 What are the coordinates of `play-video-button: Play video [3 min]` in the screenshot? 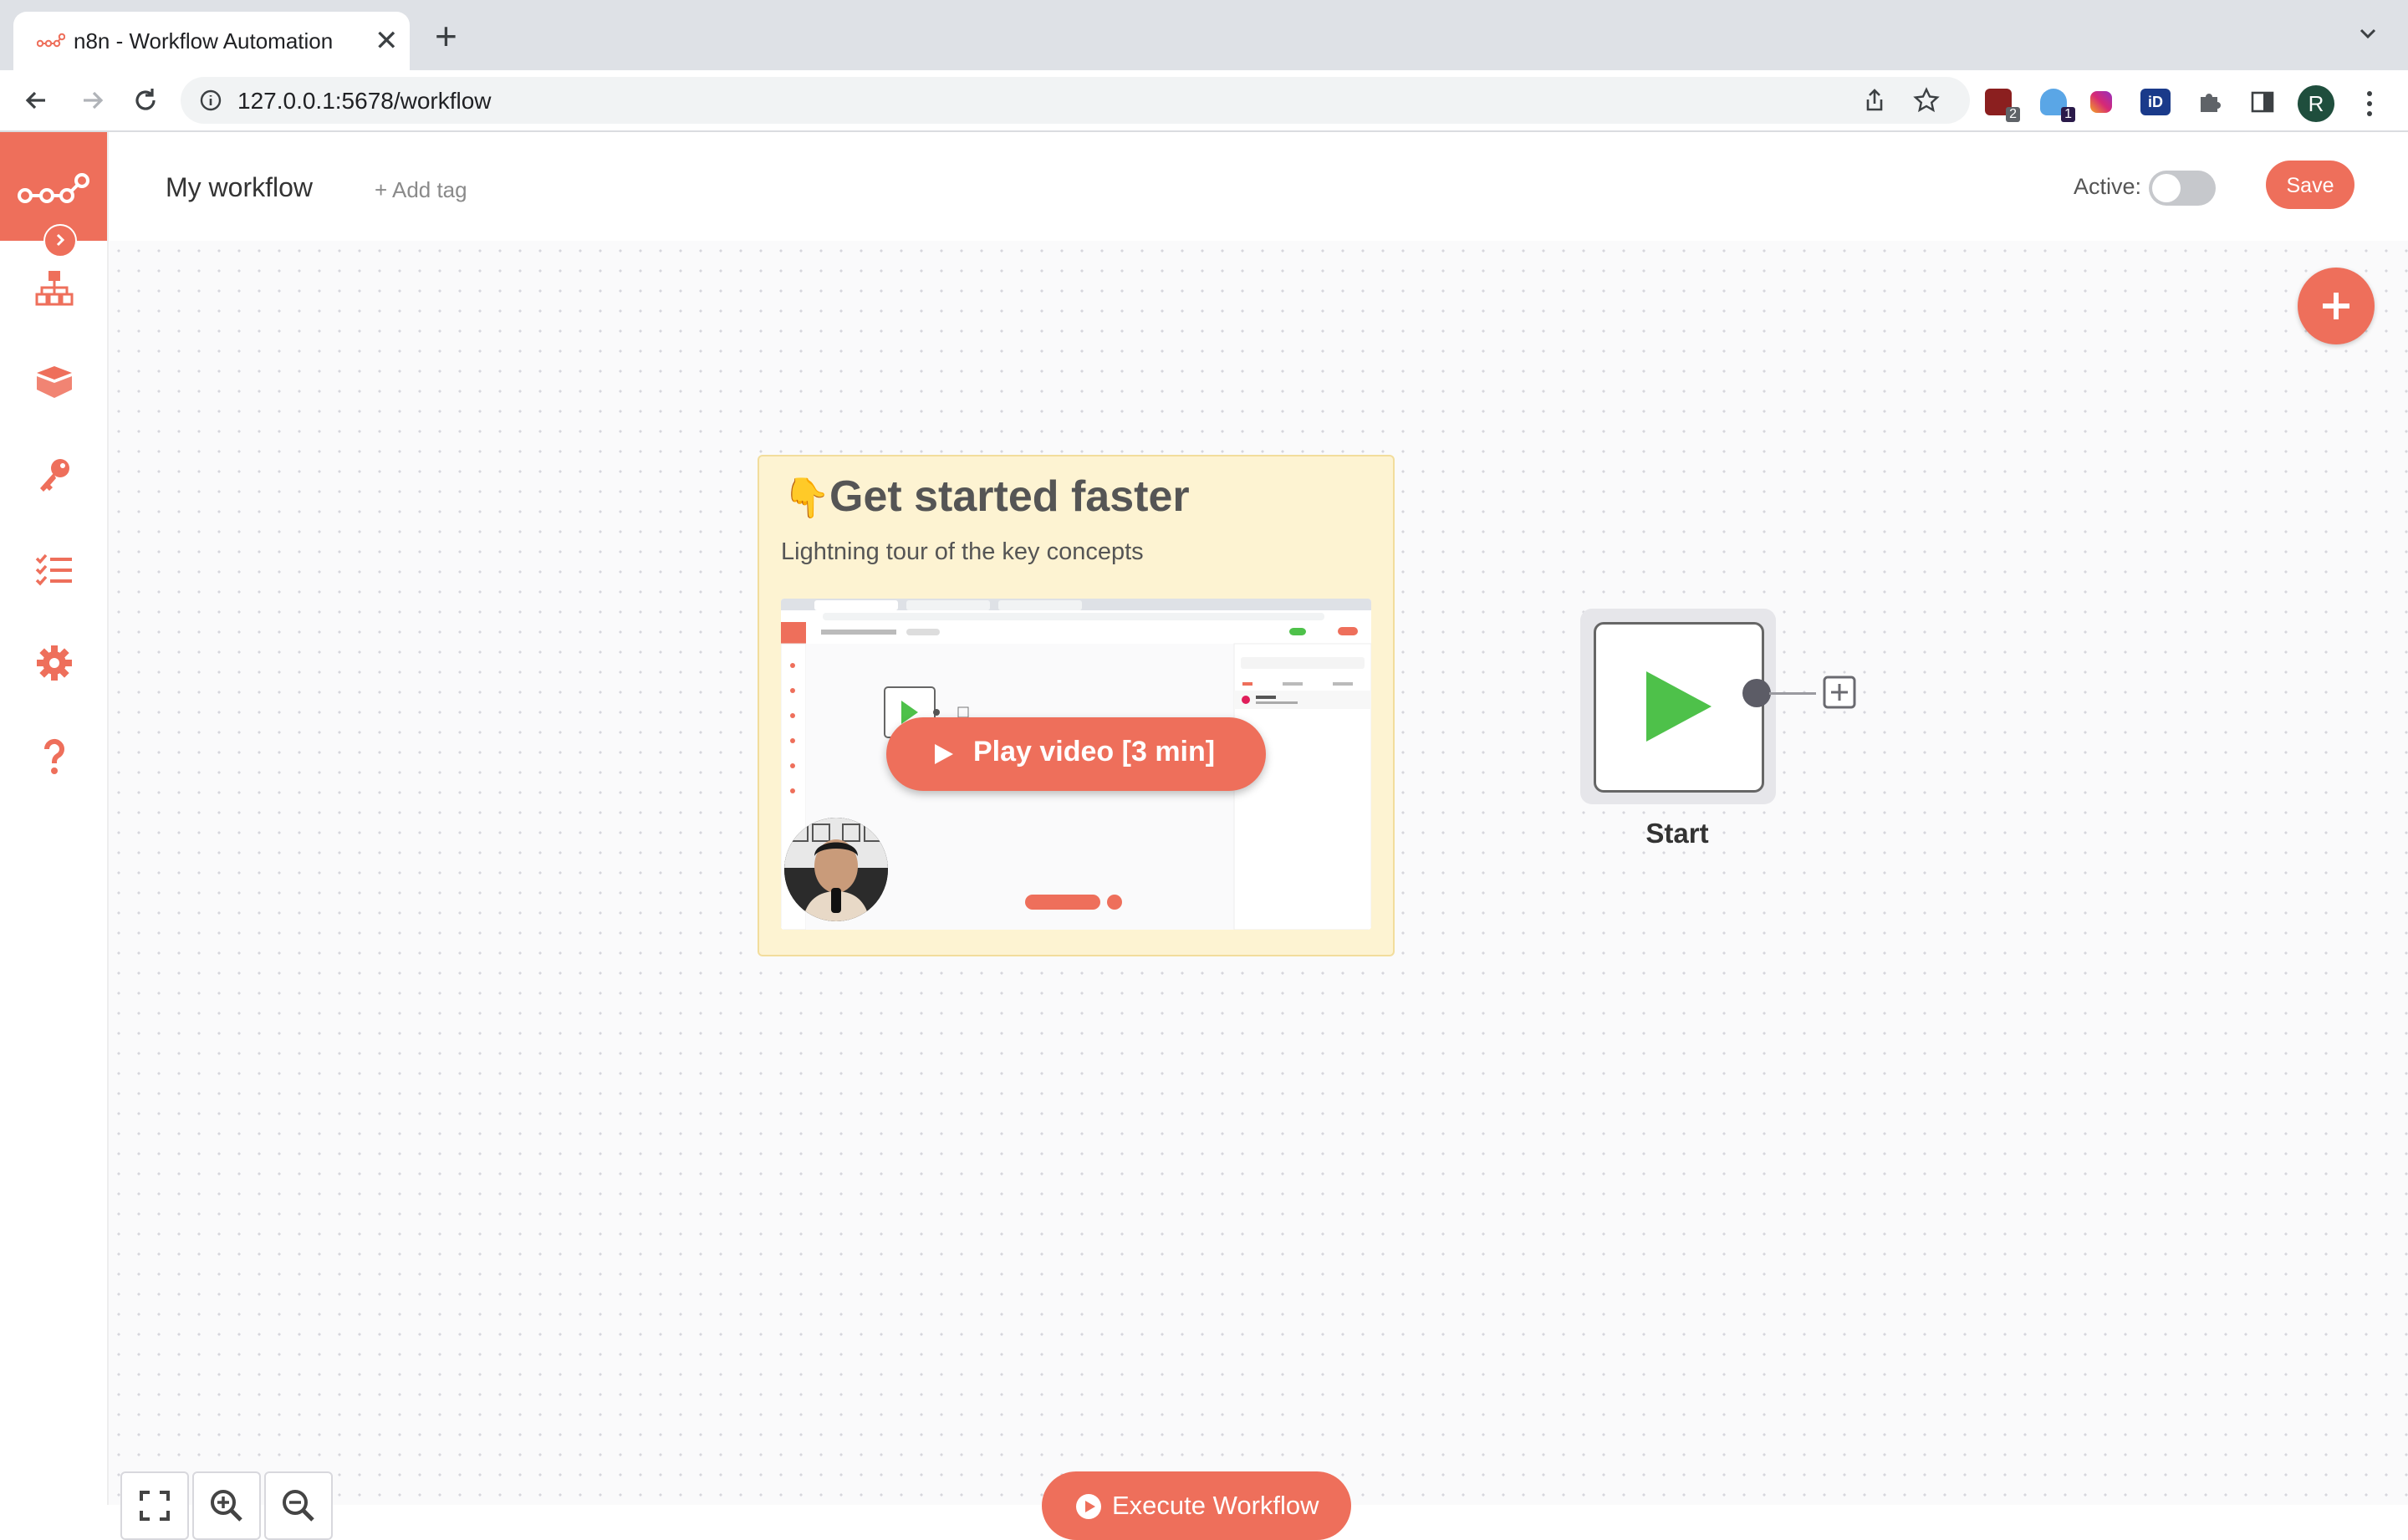 It's located at (1076, 754).